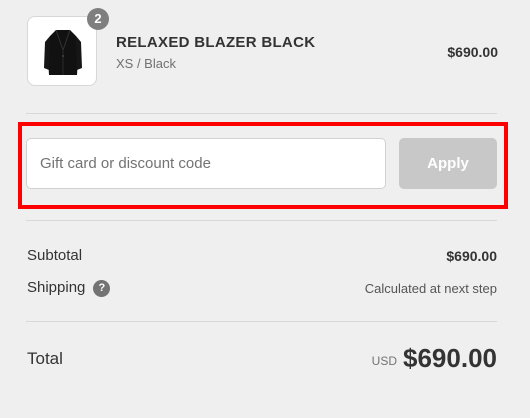  Describe the element at coordinates (430, 288) in the screenshot. I see `shipping-value: Calculated at next step` at that location.